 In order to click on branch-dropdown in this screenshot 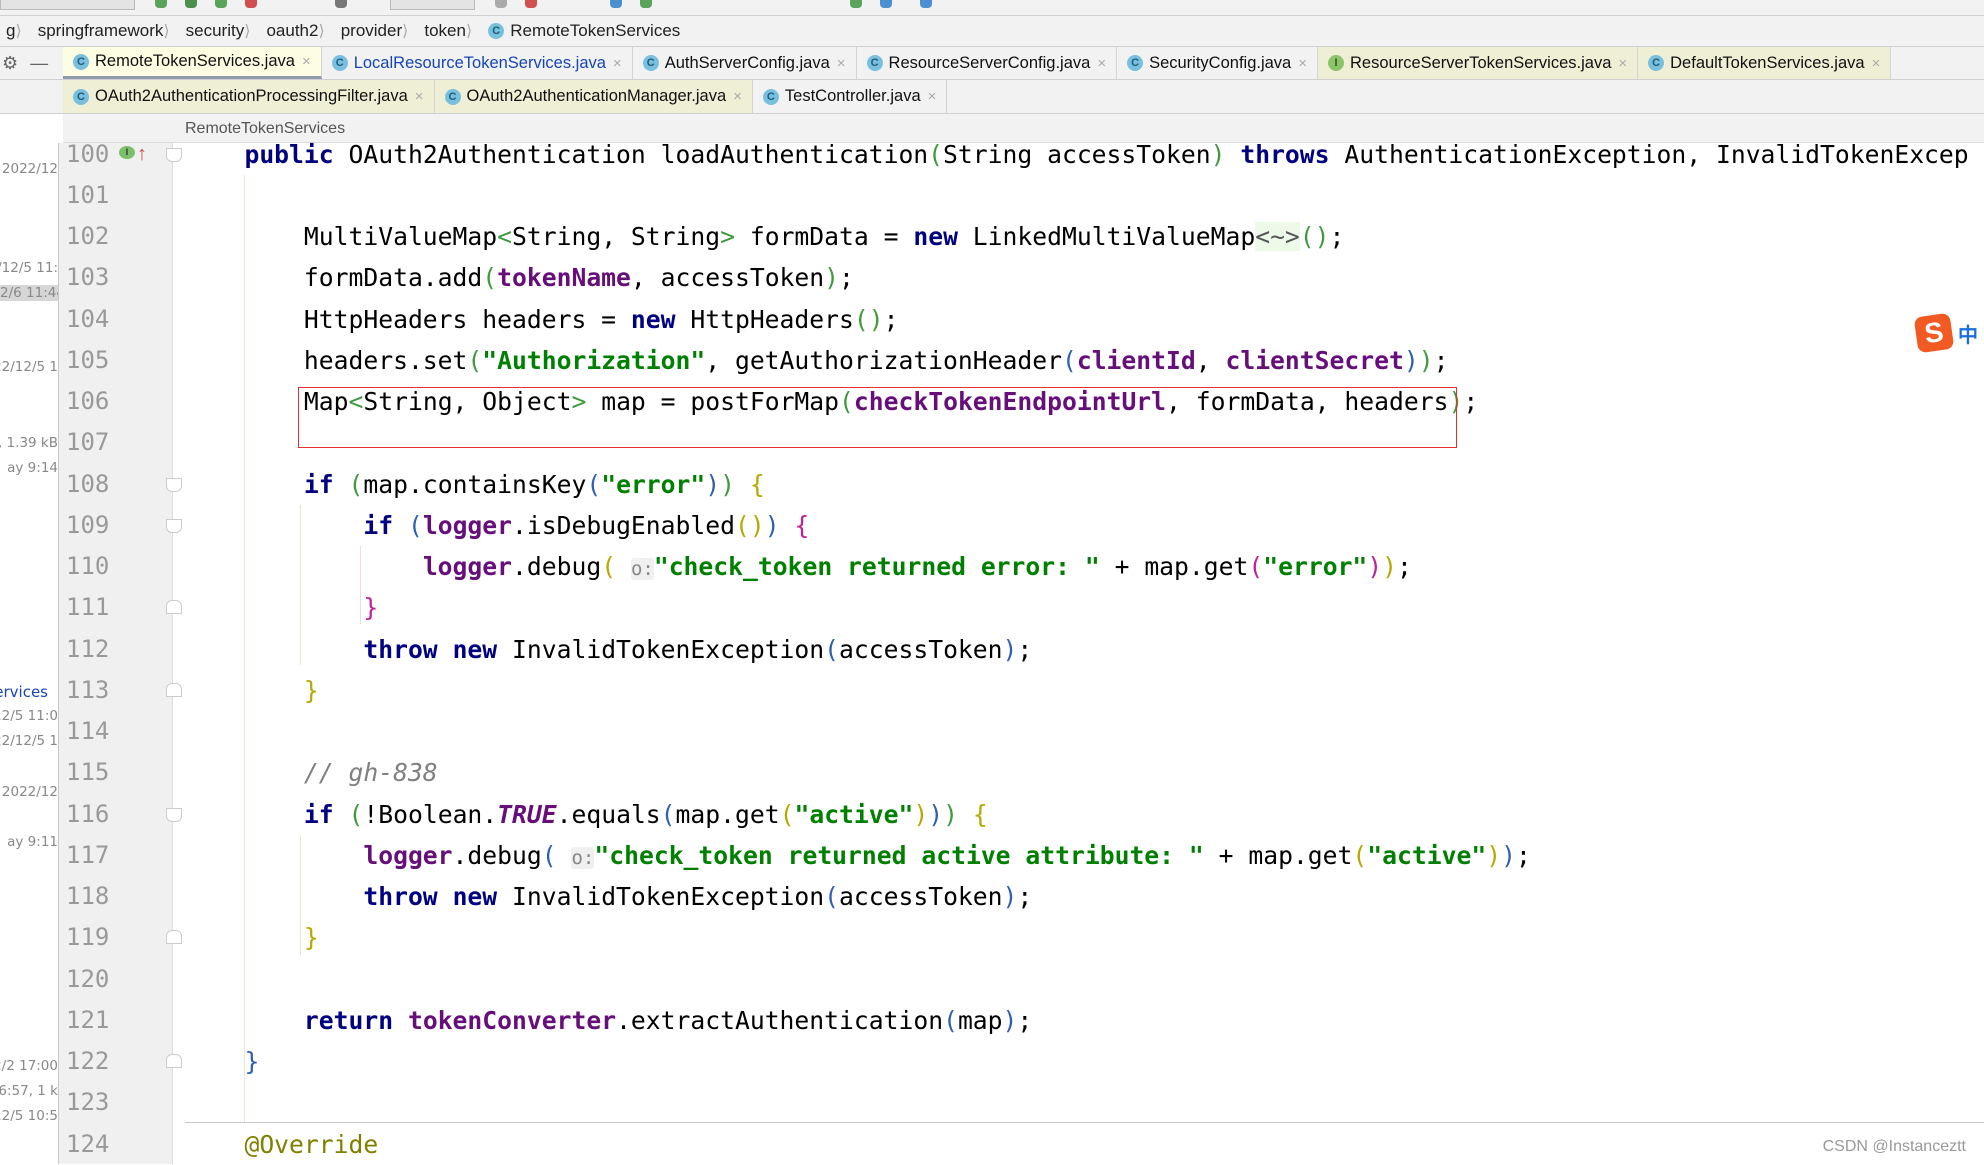, I will do `click(432, 5)`.